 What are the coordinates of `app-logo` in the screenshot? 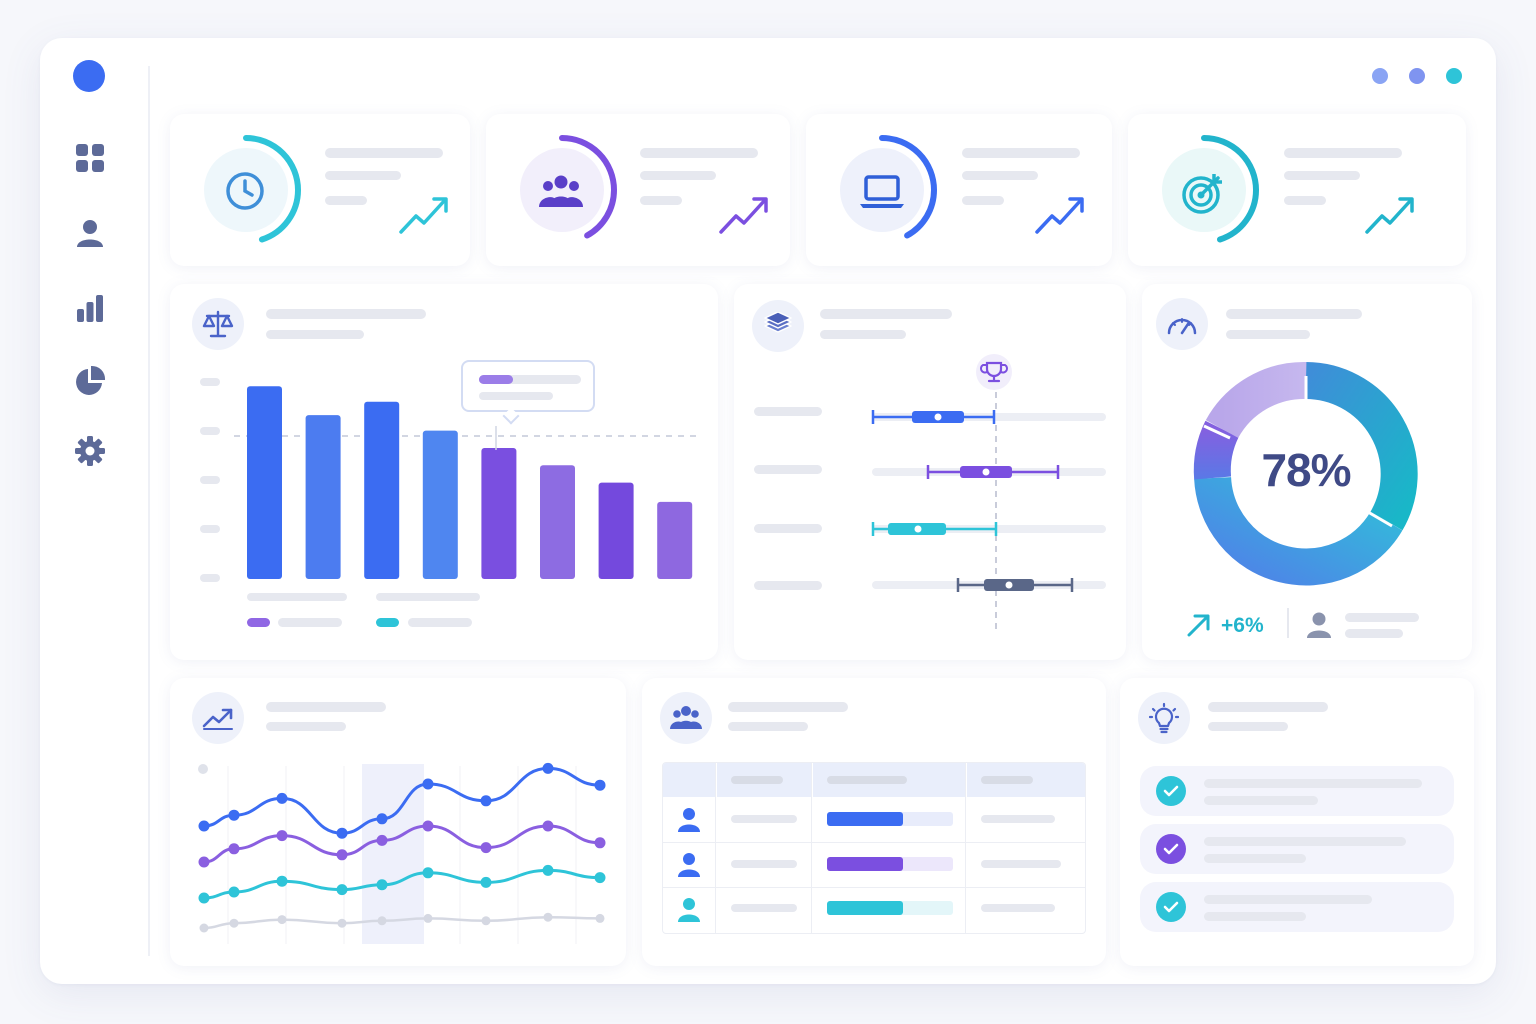 It's located at (89, 76).